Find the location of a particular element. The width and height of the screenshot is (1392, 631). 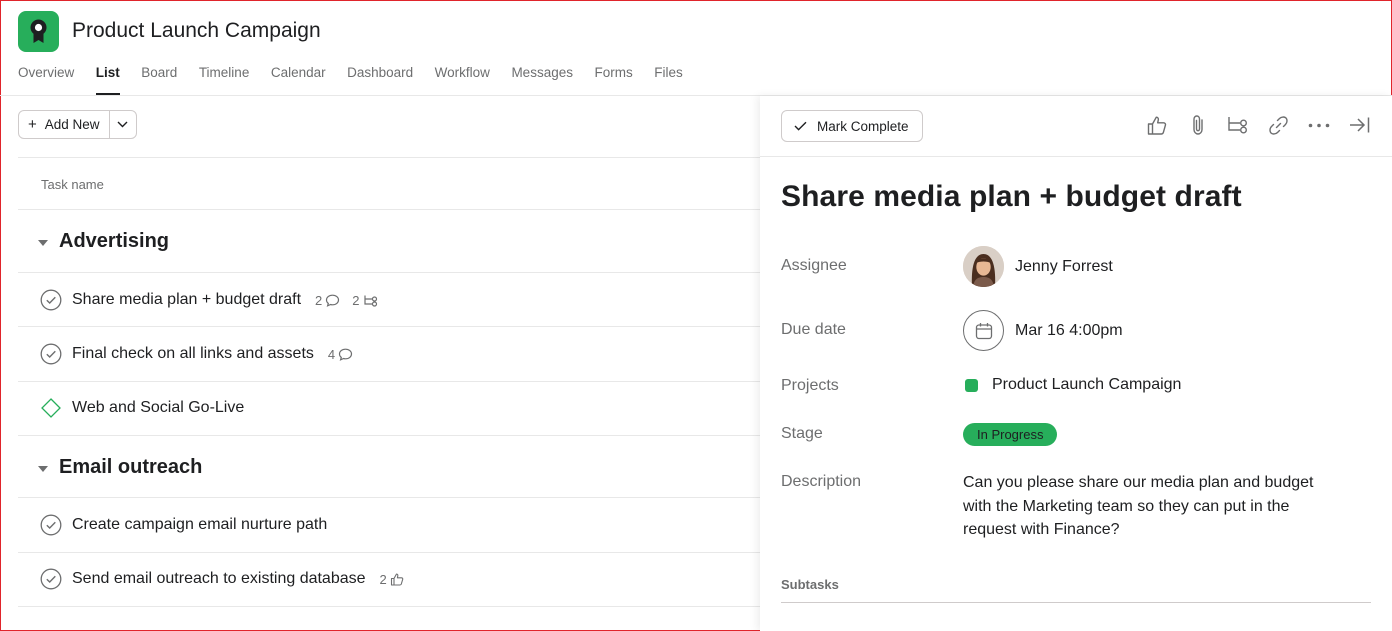

tab-calendar: Calendar is located at coordinates (298, 79).